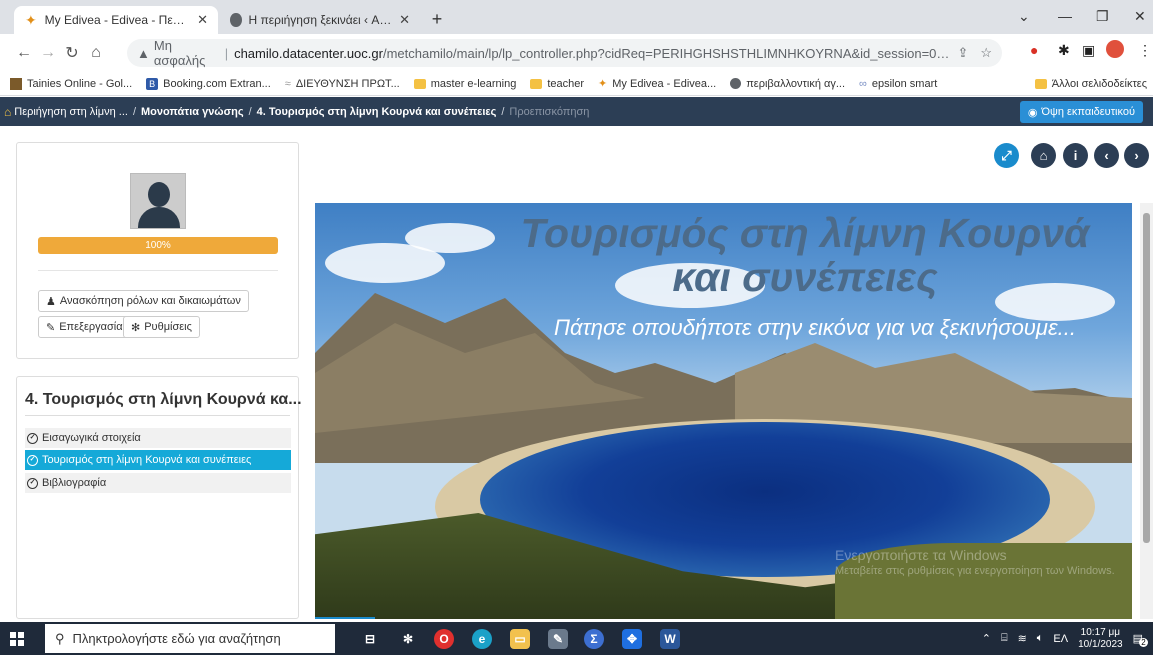 The height and width of the screenshot is (655, 1153). Describe the element at coordinates (520, 639) in the screenshot. I see `file-explorer-icon: ▭` at that location.